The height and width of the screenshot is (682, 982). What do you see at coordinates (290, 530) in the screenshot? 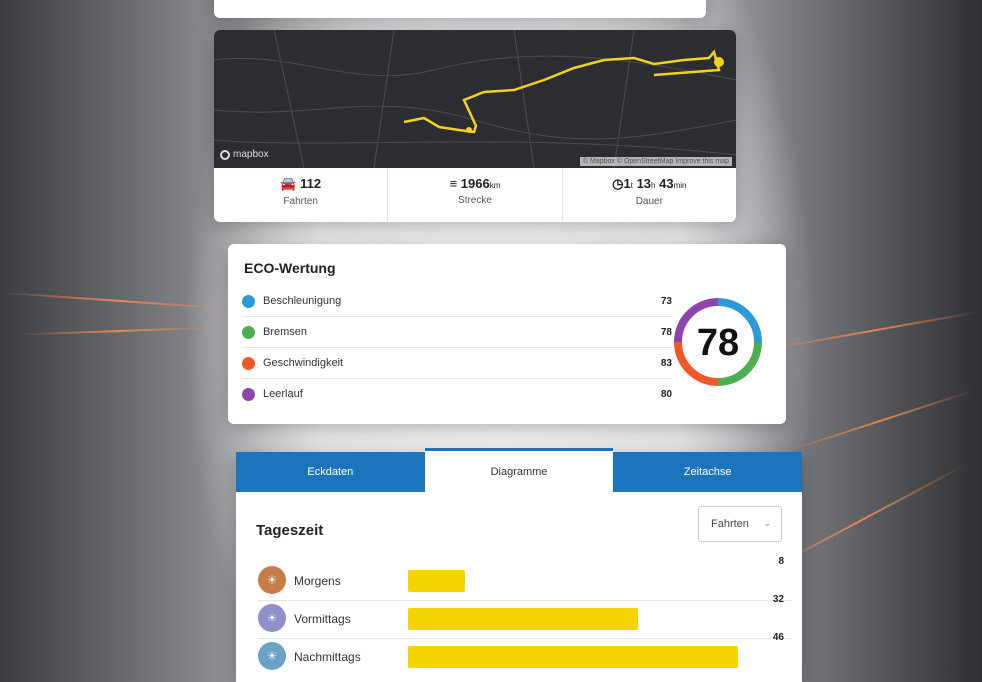
I see `section-title: Tageszeit` at bounding box center [290, 530].